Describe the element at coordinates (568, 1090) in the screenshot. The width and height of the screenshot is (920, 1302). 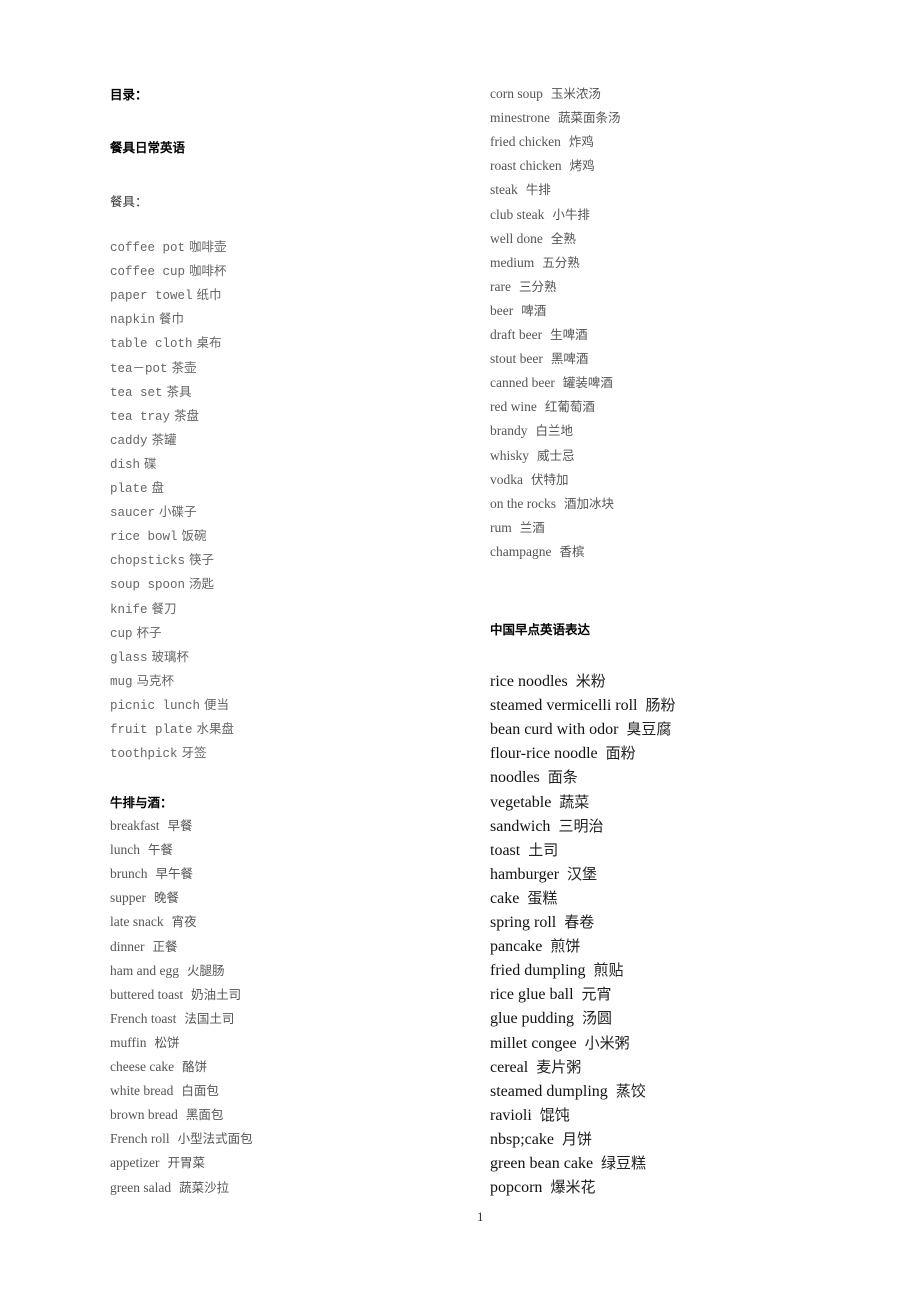
I see `vocab-entry: steamed dumpling 蒸饺` at that location.